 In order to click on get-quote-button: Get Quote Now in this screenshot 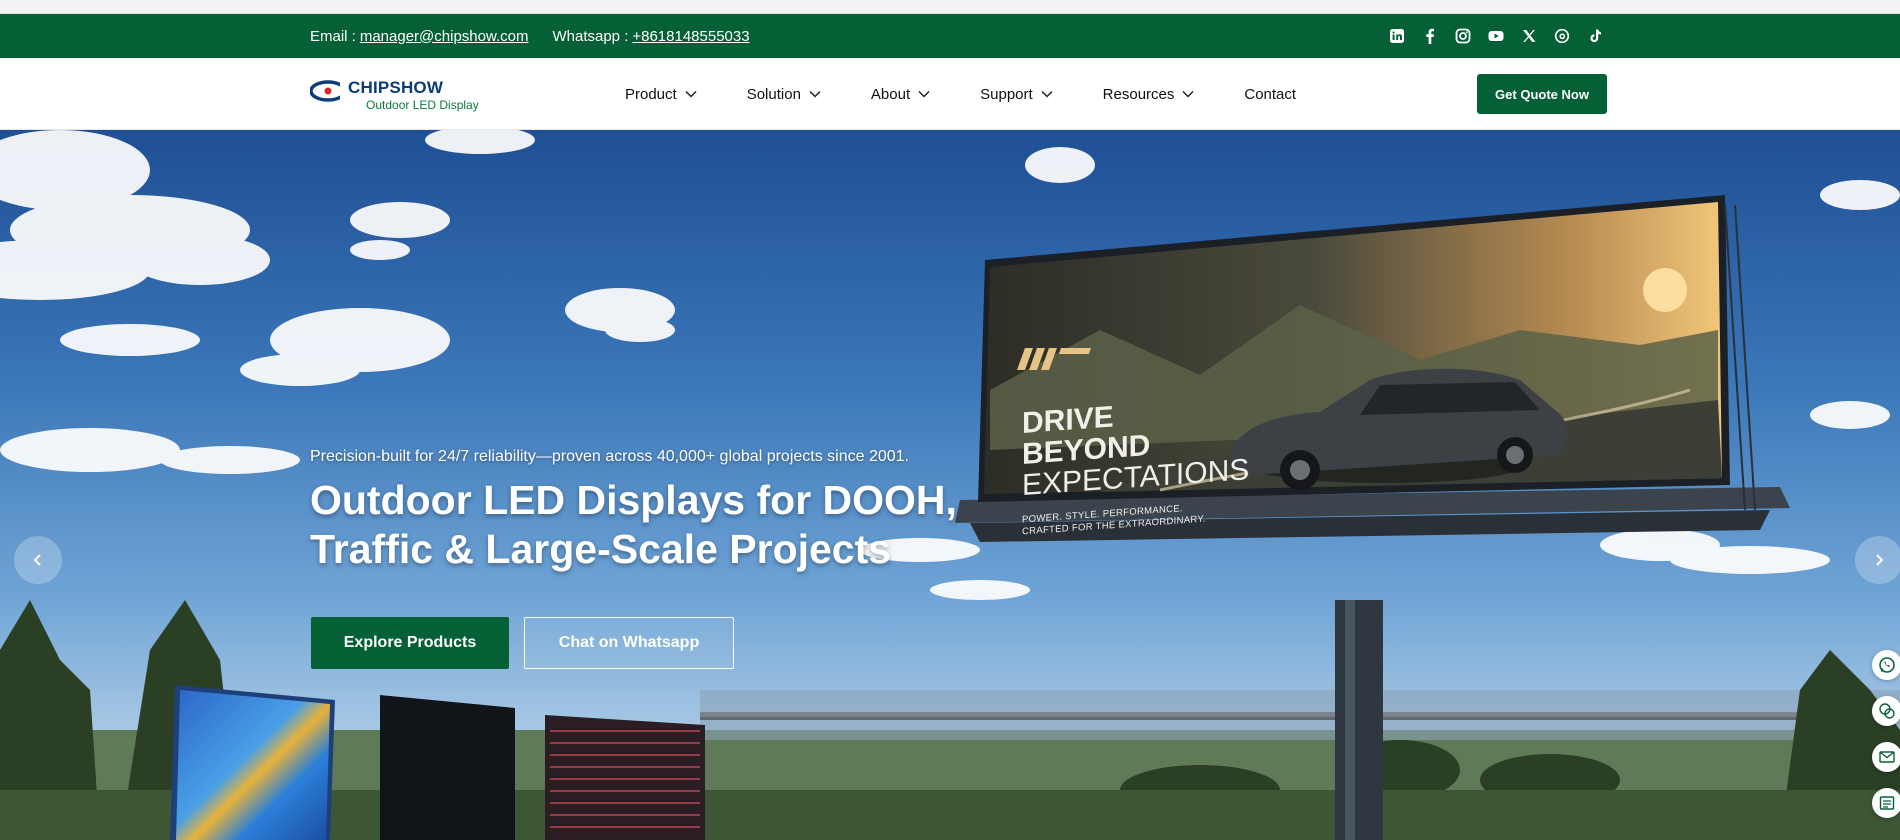, I will do `click(1542, 94)`.